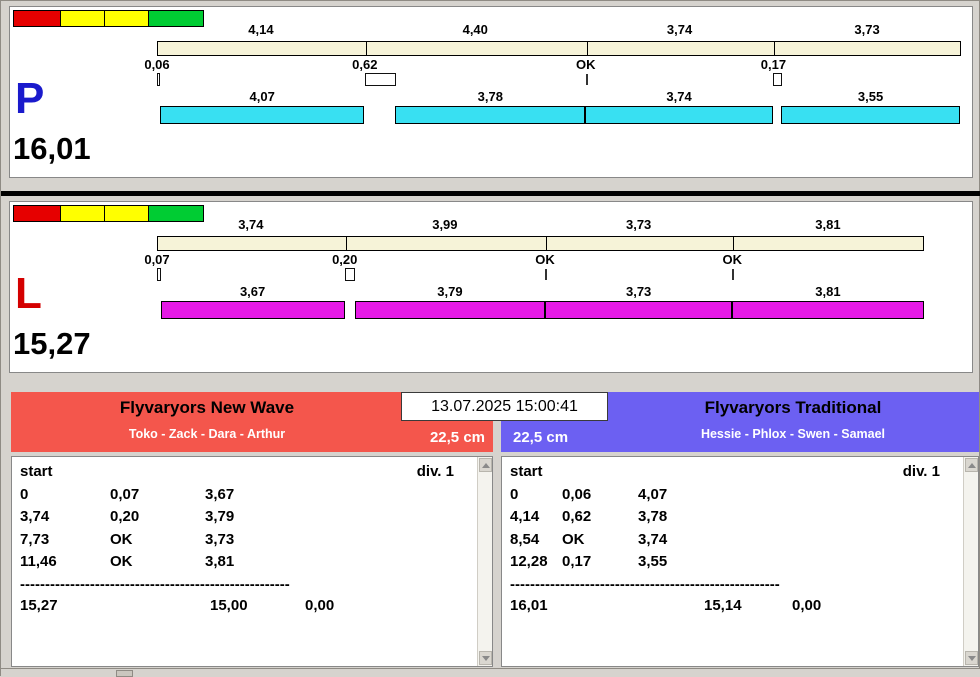 Image resolution: width=980 pixels, height=677 pixels. What do you see at coordinates (740, 542) in the screenshot?
I see `table-row: 8,54 OK 3,74` at bounding box center [740, 542].